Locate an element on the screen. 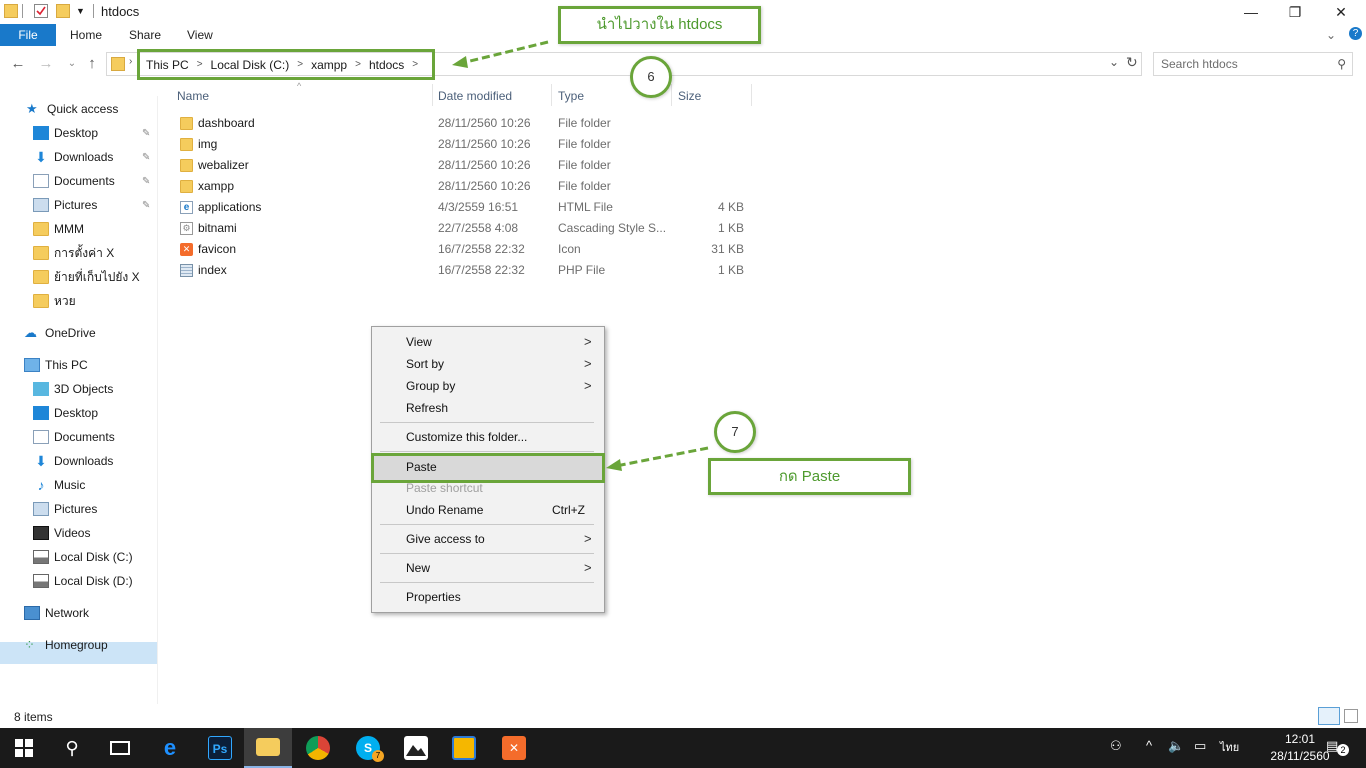  volume-icon: 🔈 is located at coordinates (1176, 746).